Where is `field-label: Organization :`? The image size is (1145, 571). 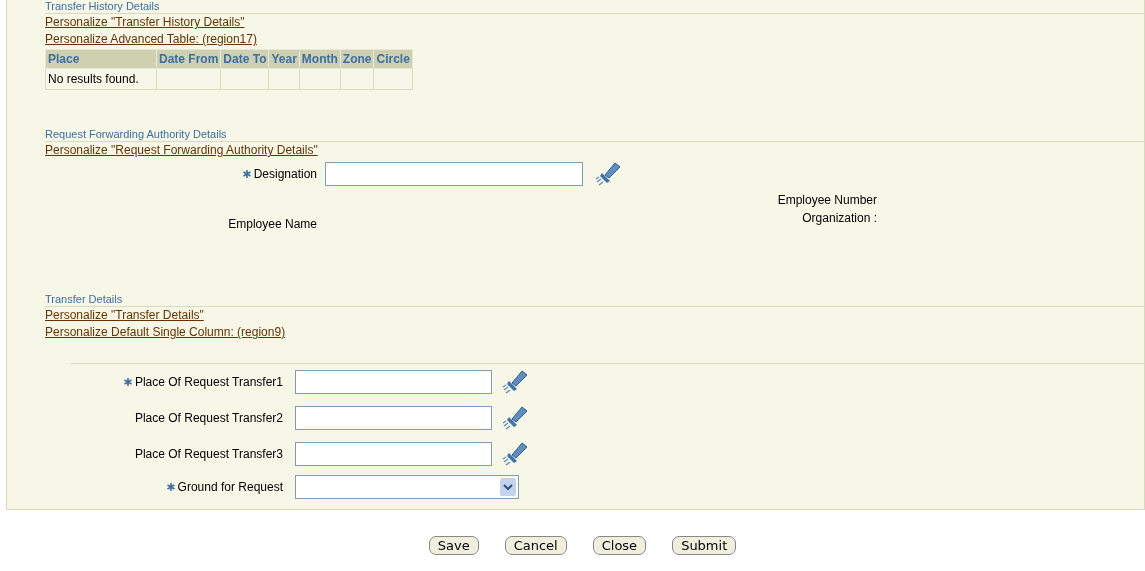
field-label: Organization : is located at coordinates (839, 218).